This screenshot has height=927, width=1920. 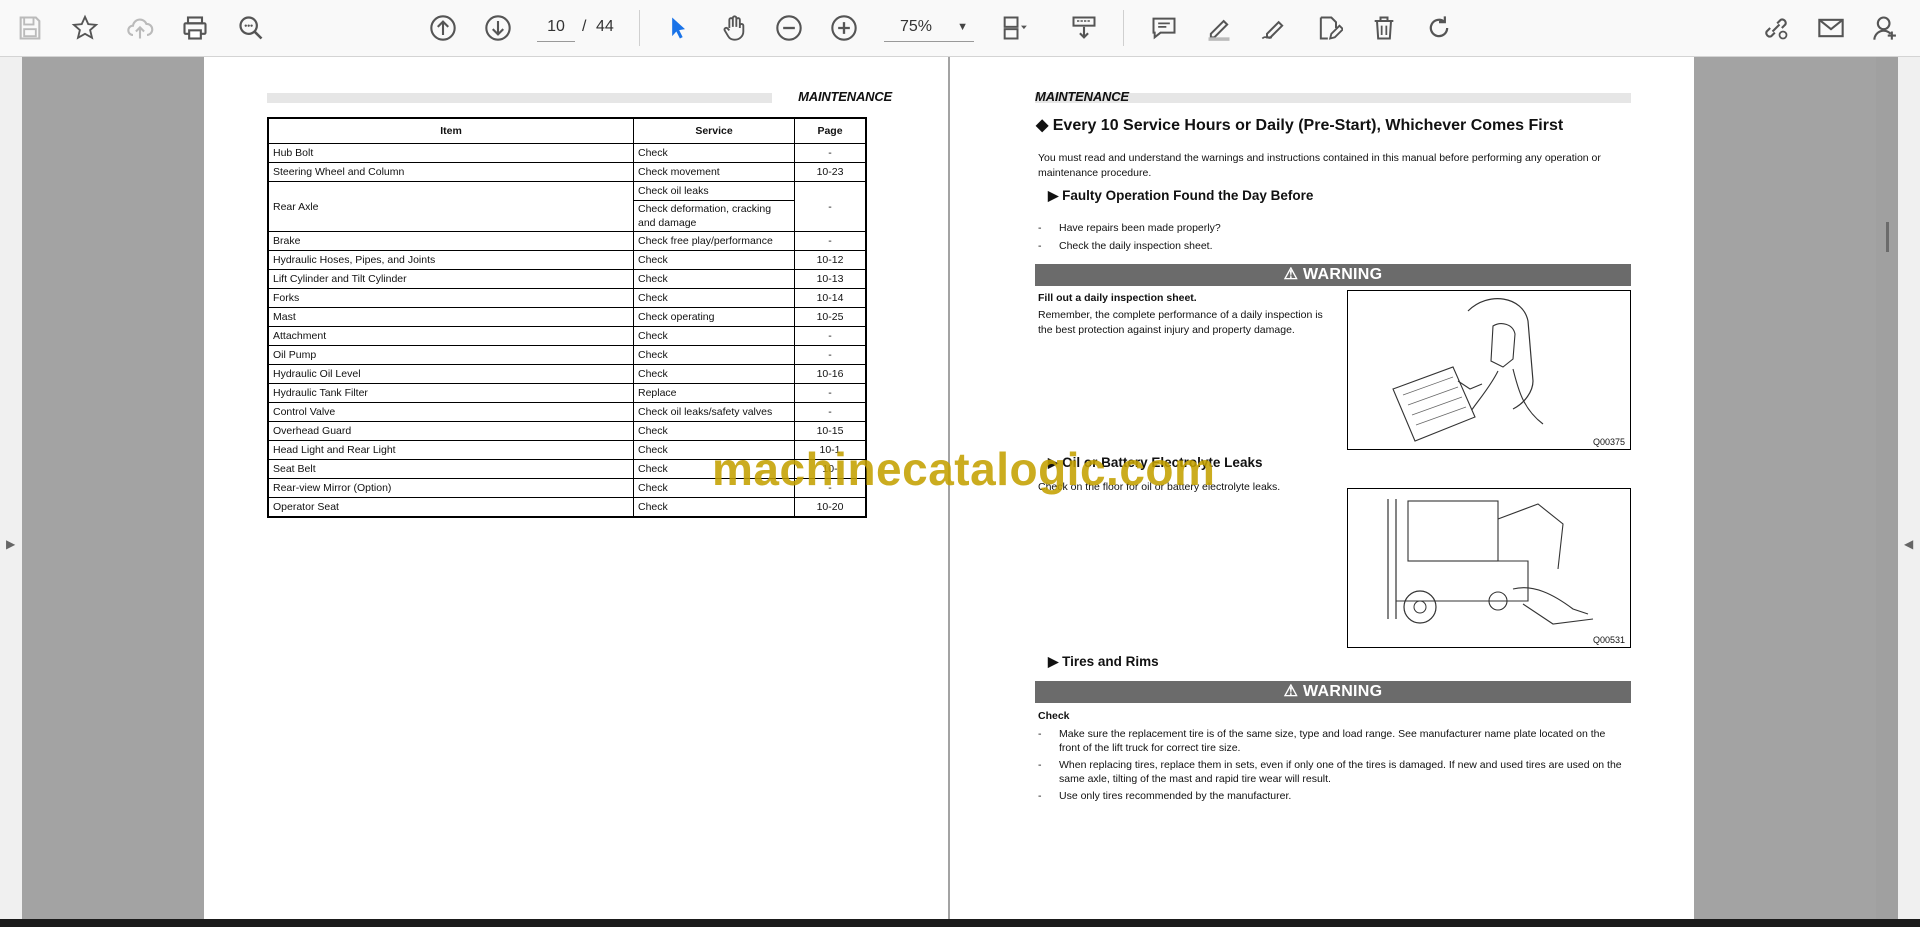 What do you see at coordinates (714, 130) in the screenshot?
I see `column-header-service: Service` at bounding box center [714, 130].